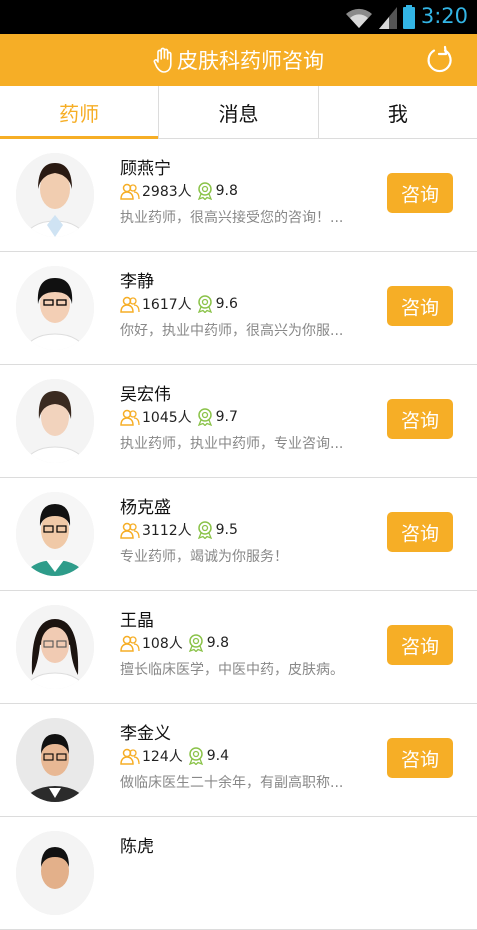 Image resolution: width=477 pixels, height=930 pixels. I want to click on tab-bar: 药师 消息 我, so click(238, 112).